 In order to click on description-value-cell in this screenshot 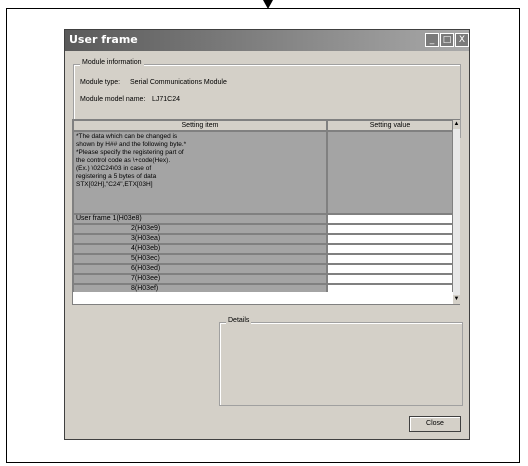, I will do `click(390, 172)`.